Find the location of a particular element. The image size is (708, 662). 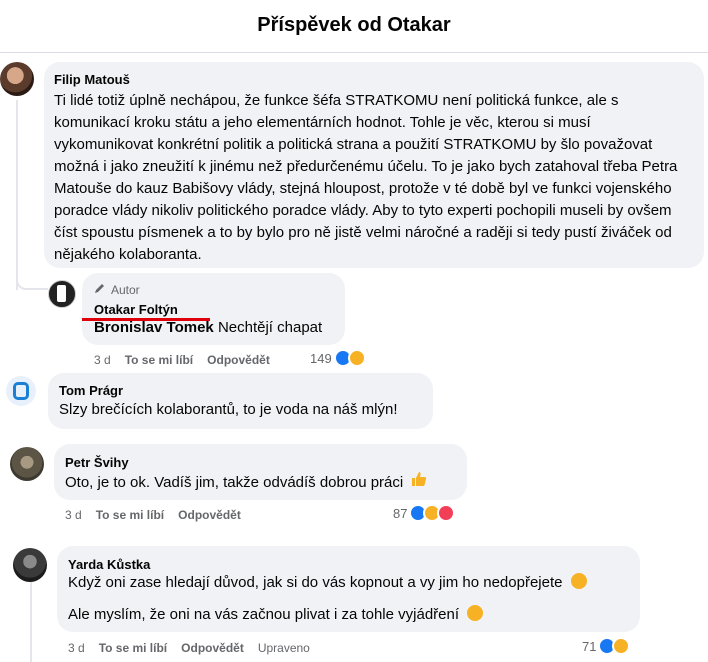

reaction-count: 87 is located at coordinates (400, 513).